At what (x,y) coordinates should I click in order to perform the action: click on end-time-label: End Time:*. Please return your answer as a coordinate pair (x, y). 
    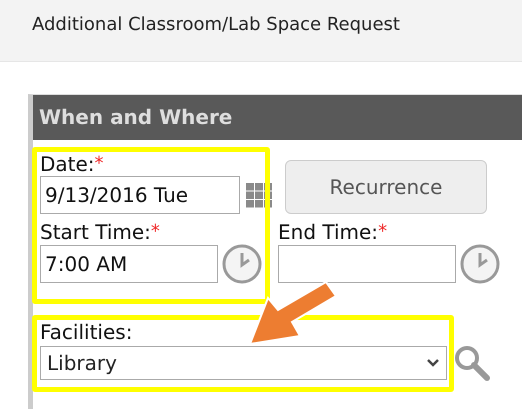
    Looking at the image, I should click on (333, 232).